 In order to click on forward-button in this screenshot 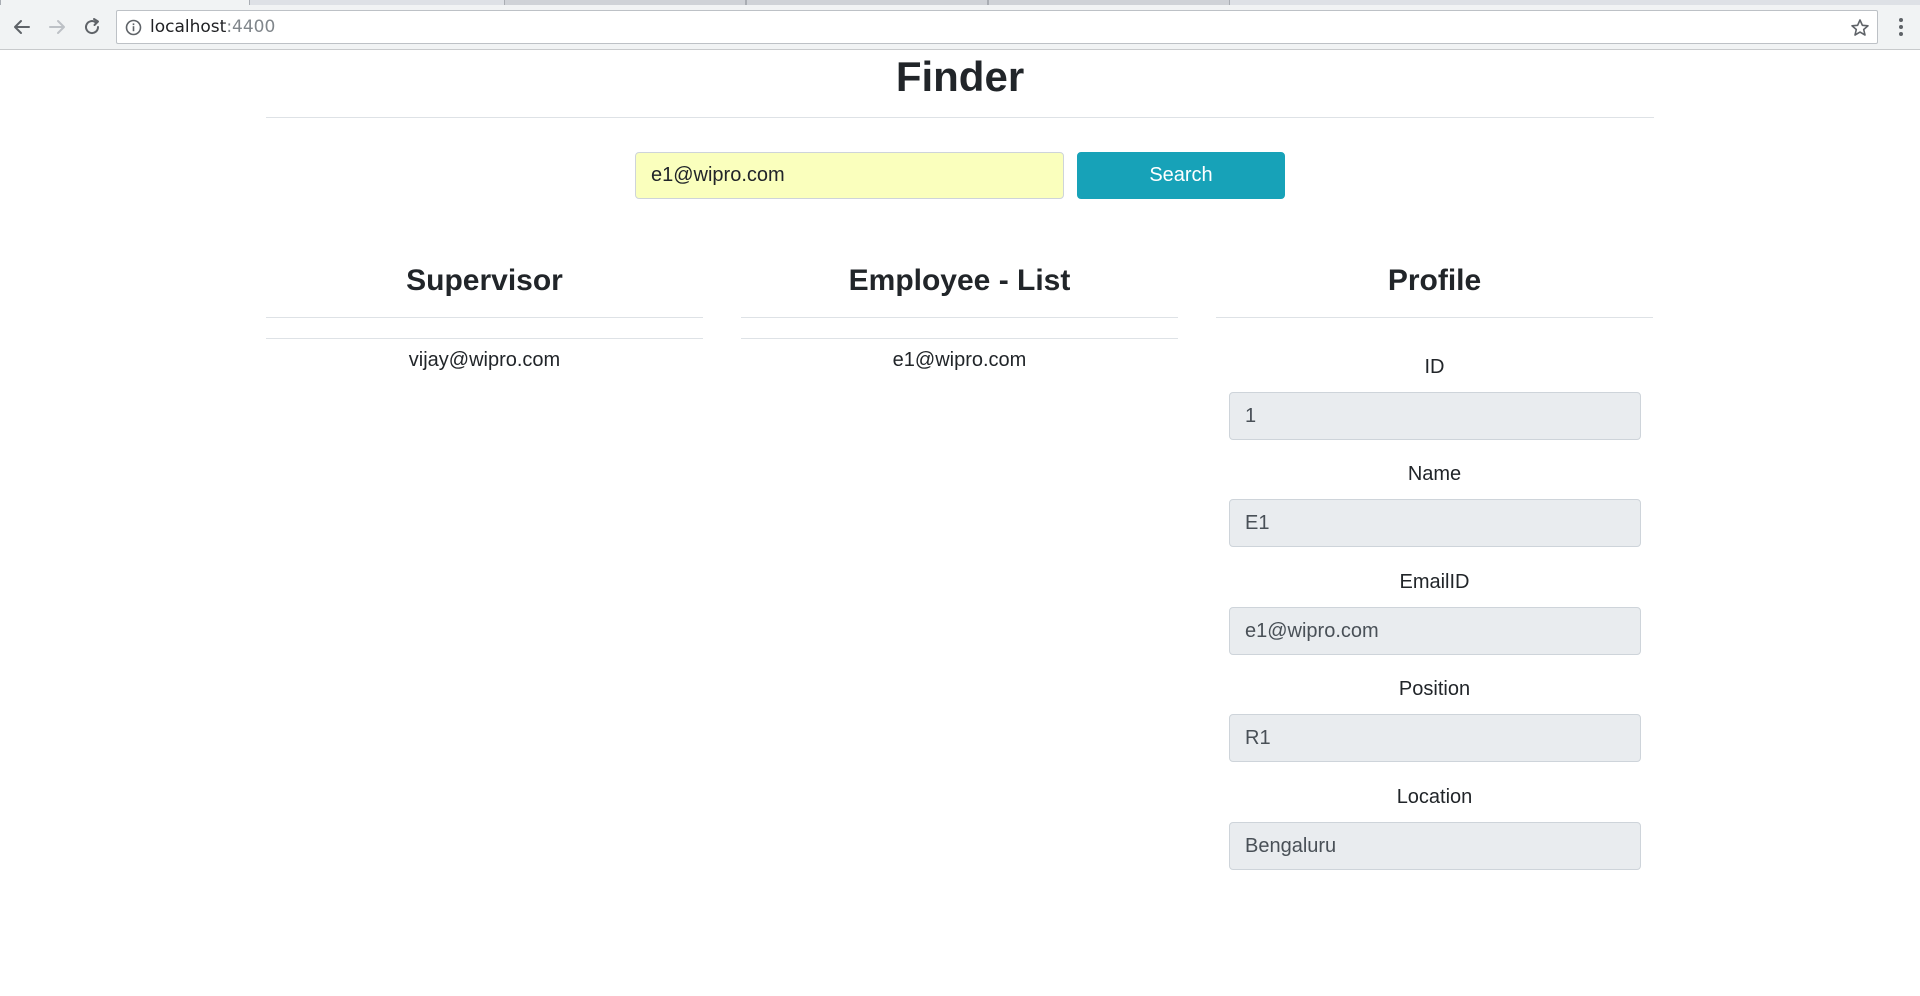, I will do `click(57, 27)`.